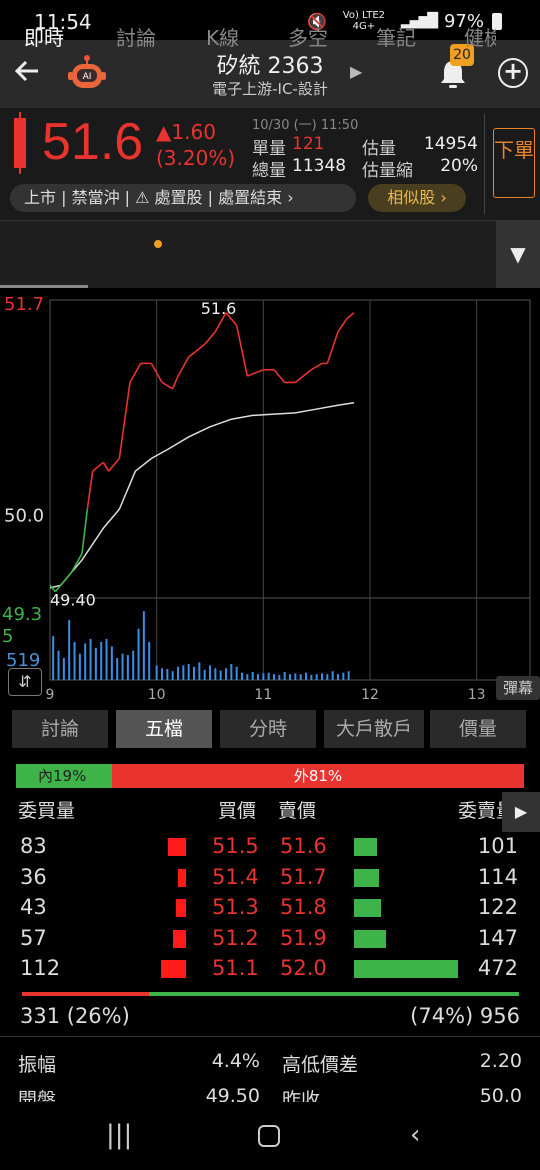  What do you see at coordinates (219, 308) in the screenshot?
I see `peak-annotation: 51.6` at bounding box center [219, 308].